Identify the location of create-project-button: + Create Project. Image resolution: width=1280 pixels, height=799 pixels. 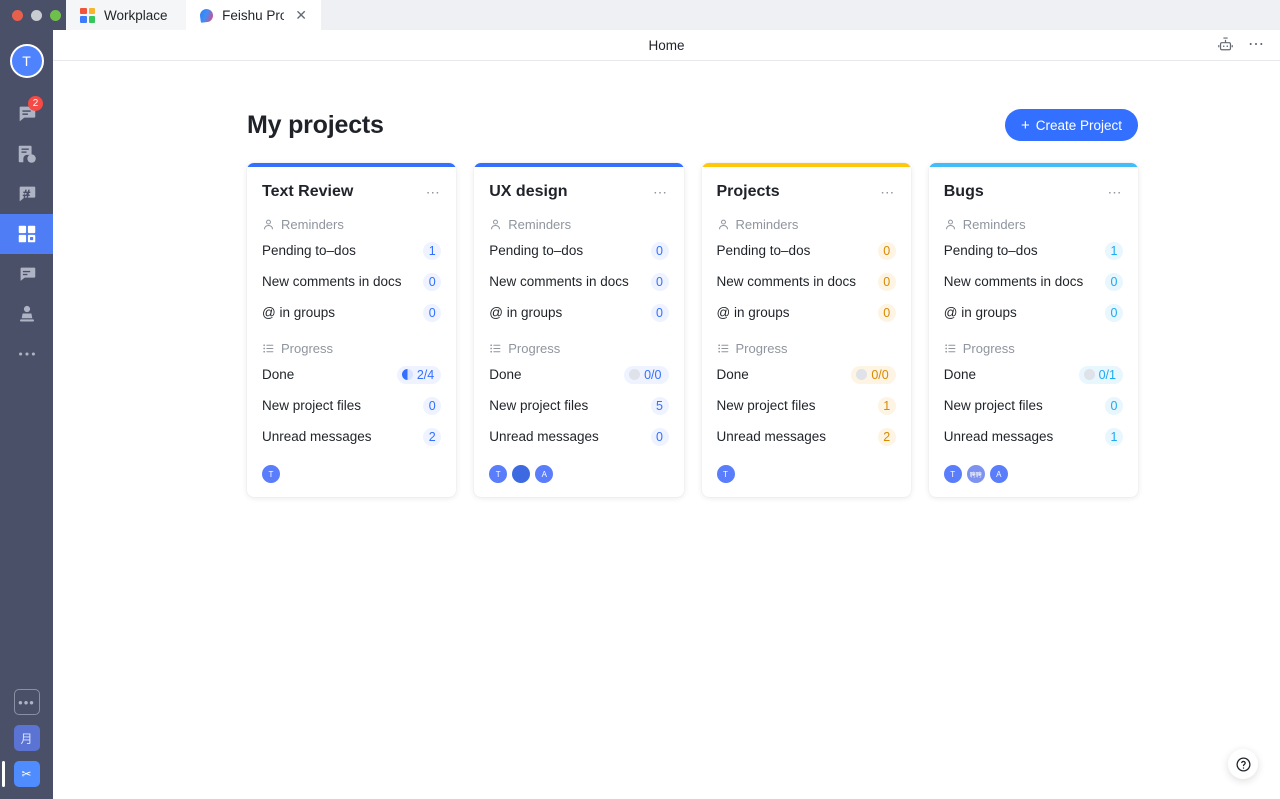
(1071, 125).